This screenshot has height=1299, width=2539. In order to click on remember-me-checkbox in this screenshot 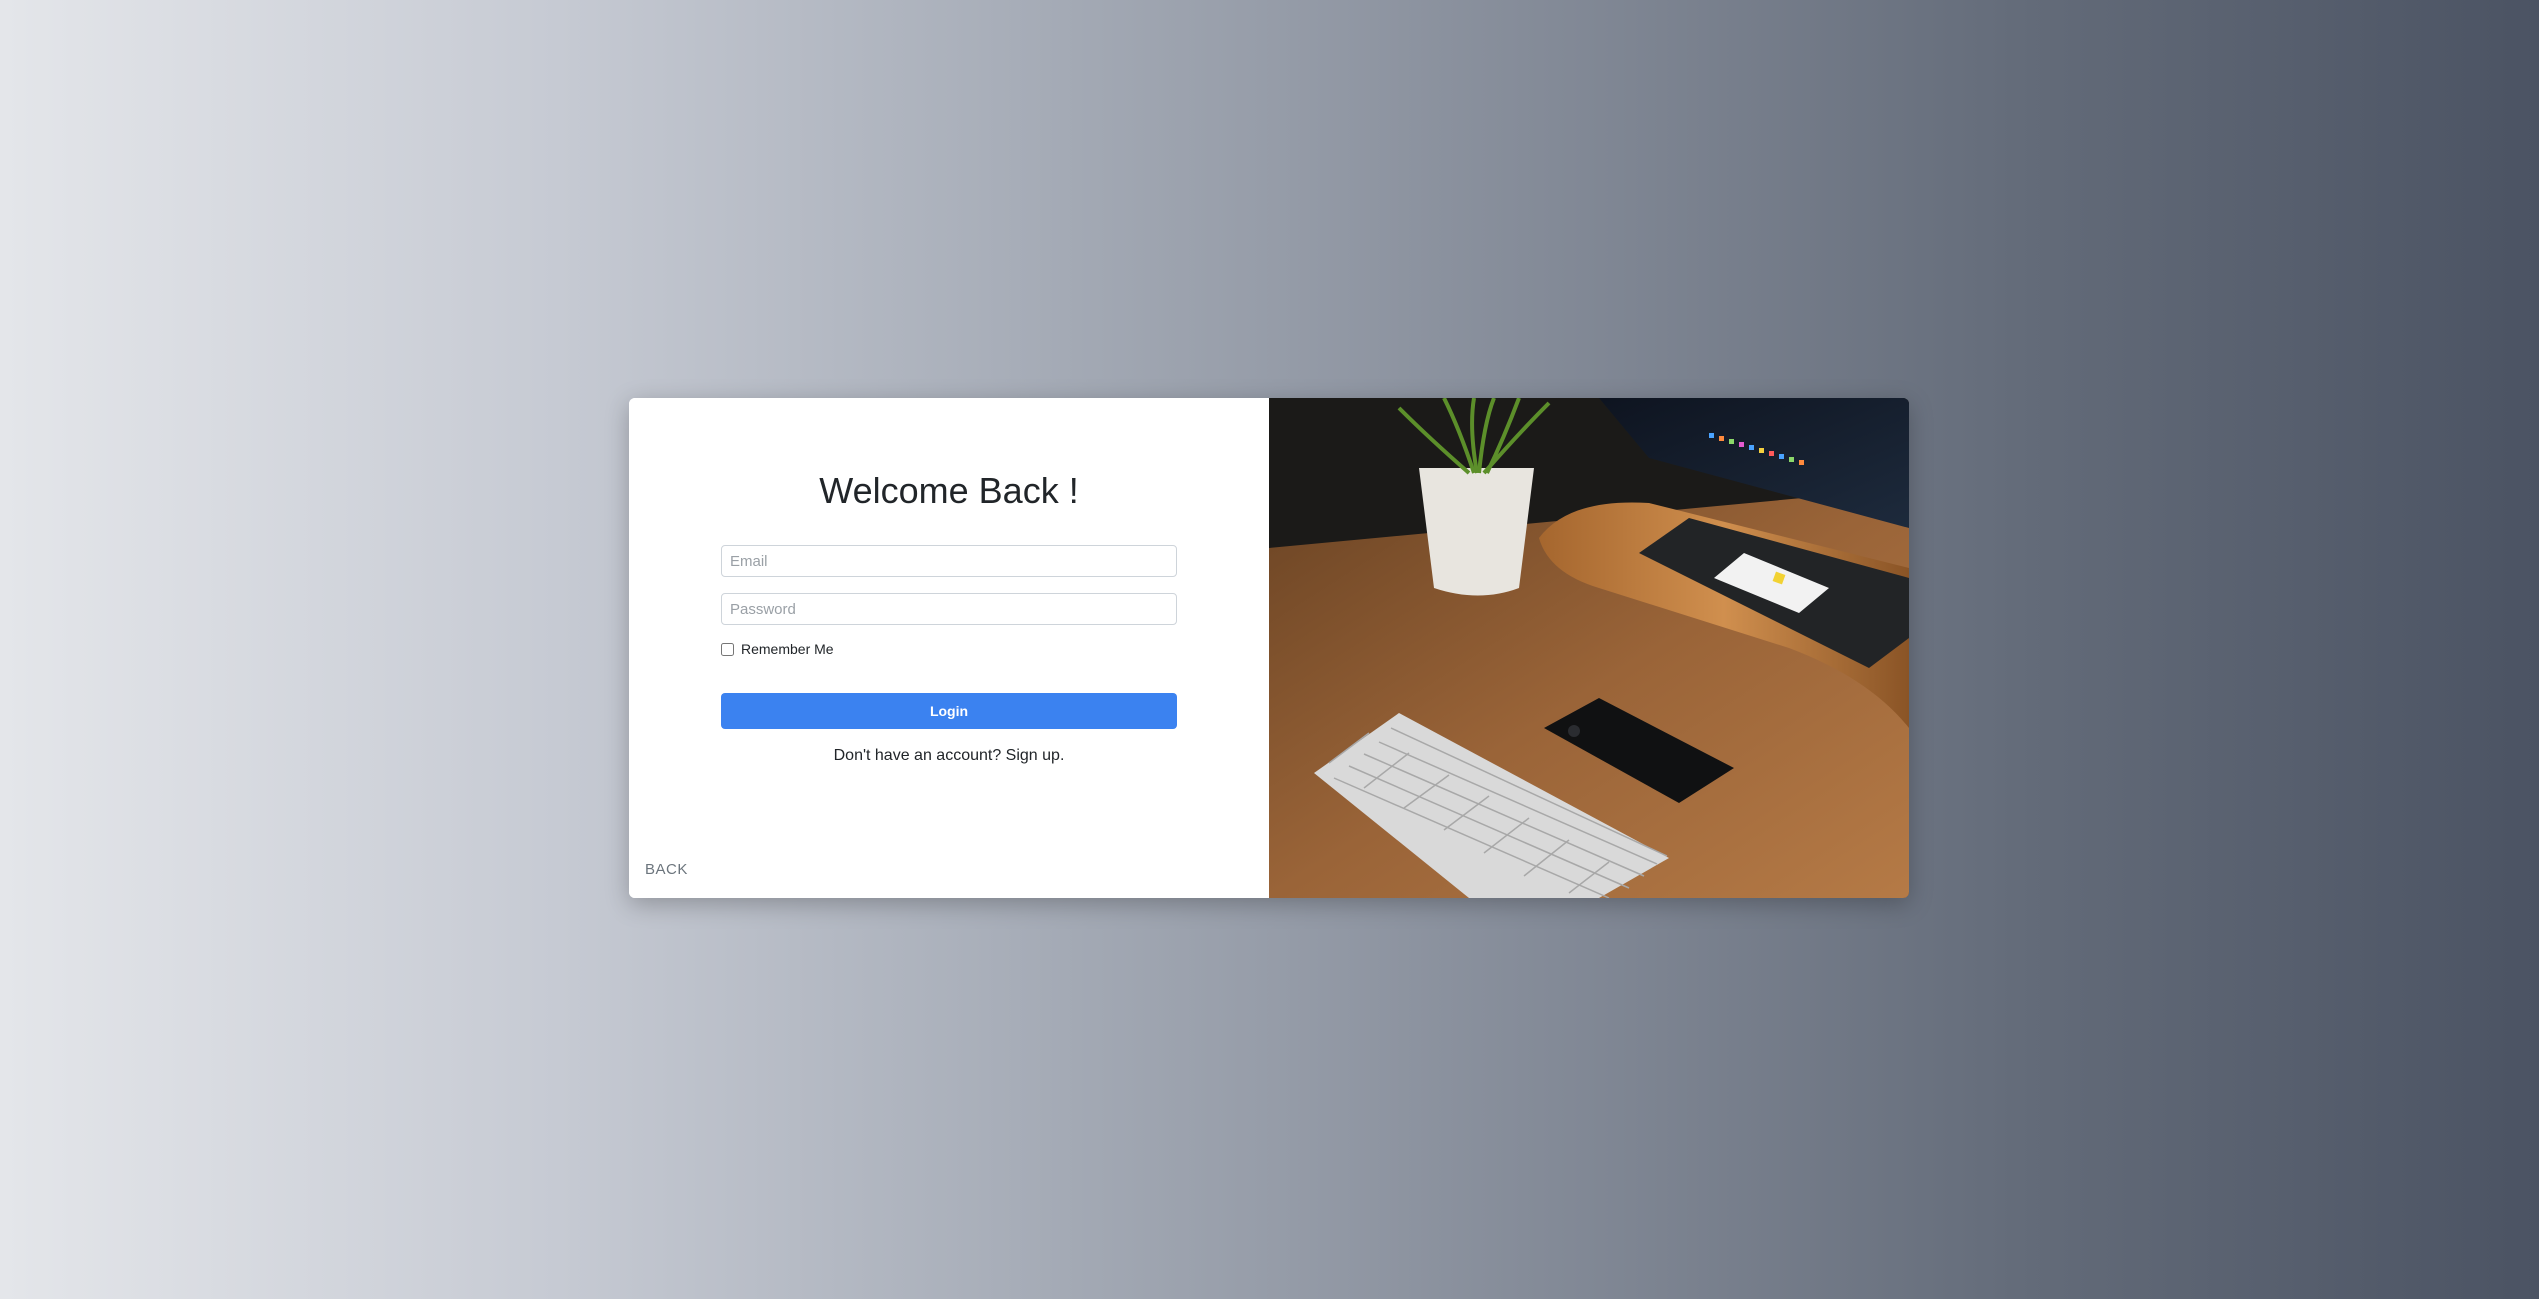, I will do `click(727, 649)`.